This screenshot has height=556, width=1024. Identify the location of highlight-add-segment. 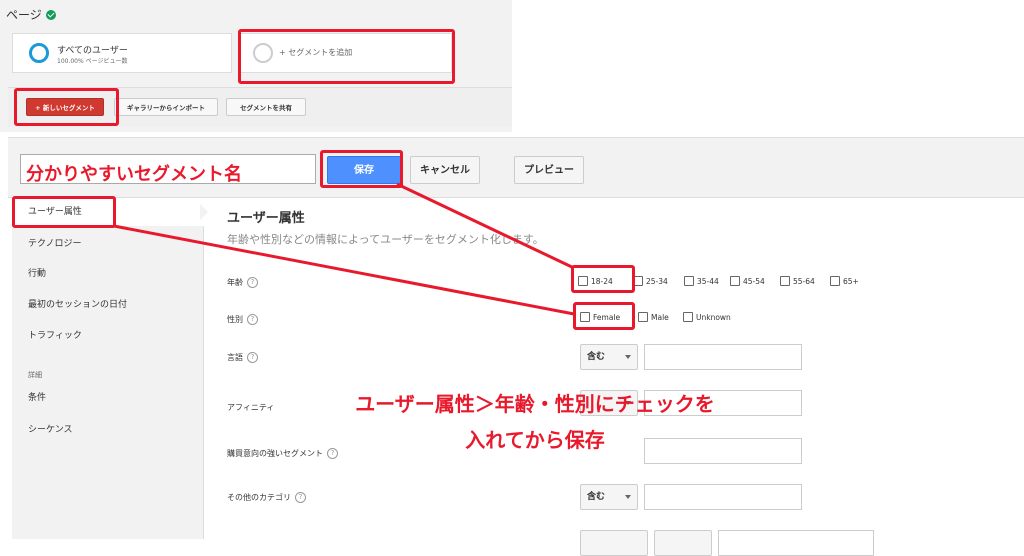
(346, 56).